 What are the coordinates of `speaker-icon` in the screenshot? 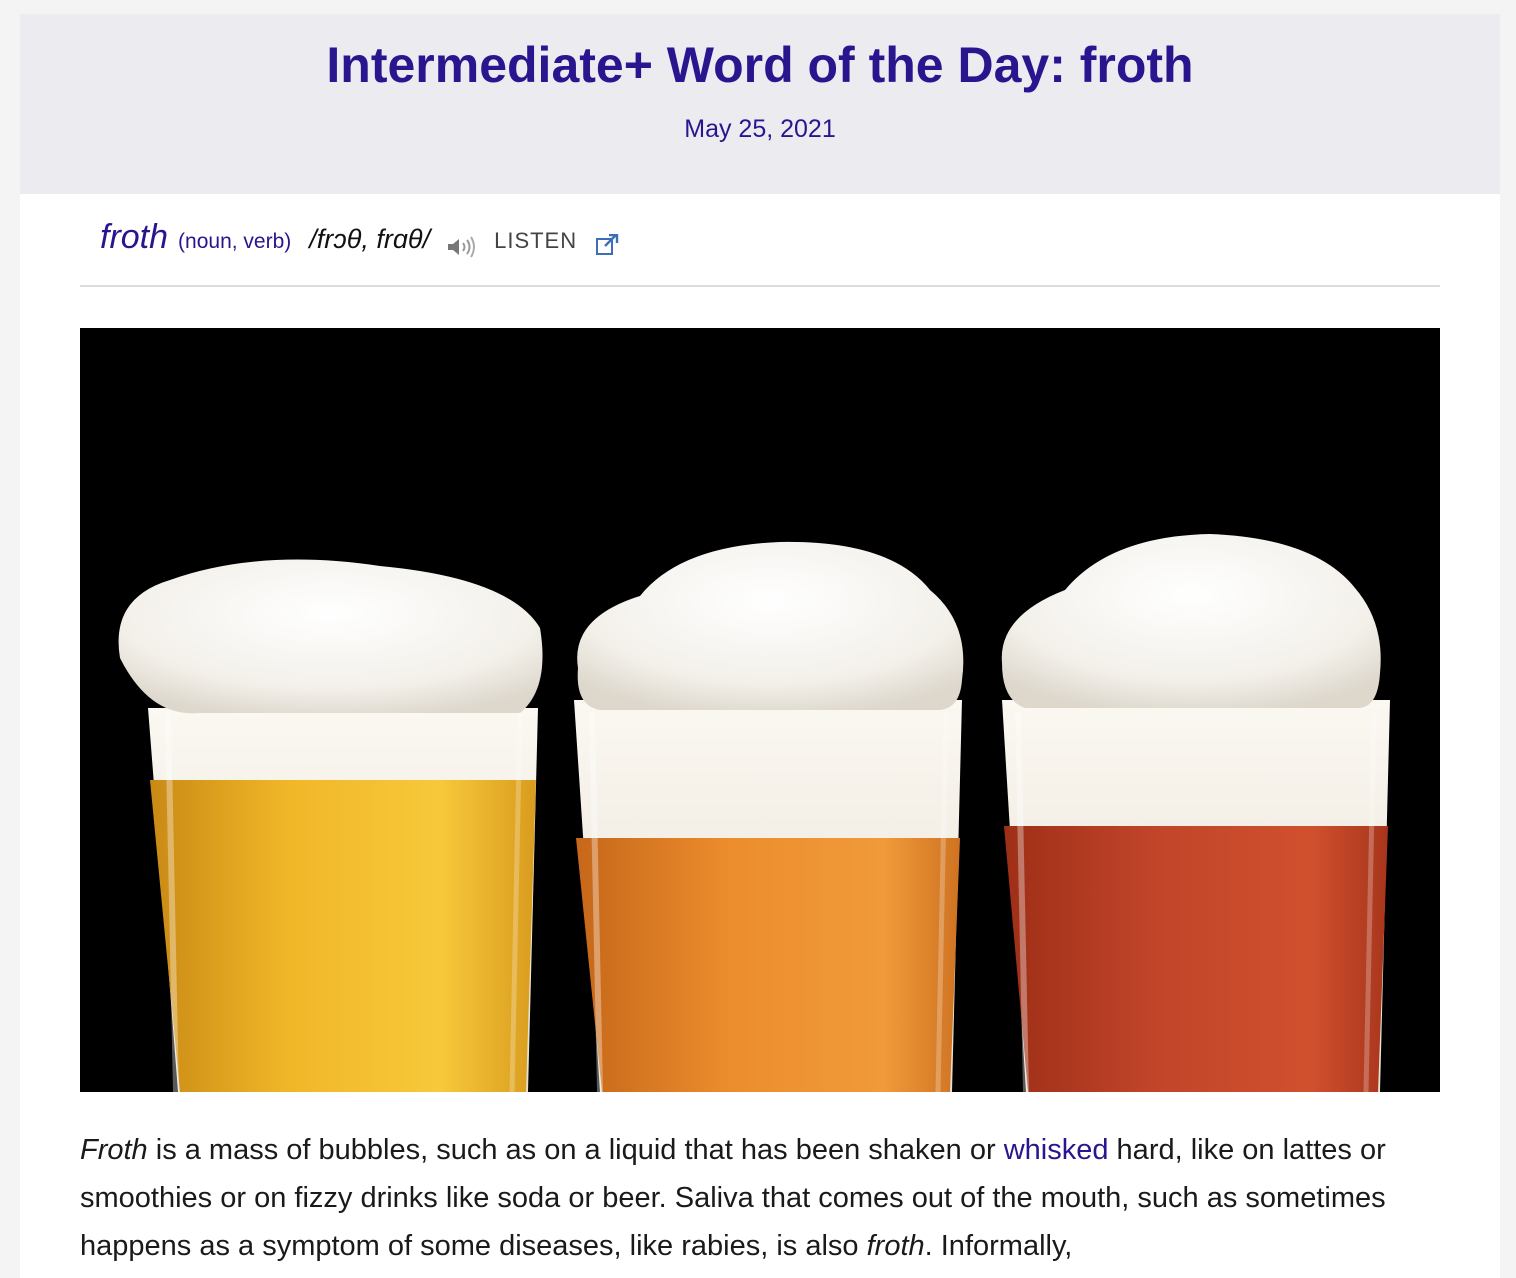 It's located at (461, 249).